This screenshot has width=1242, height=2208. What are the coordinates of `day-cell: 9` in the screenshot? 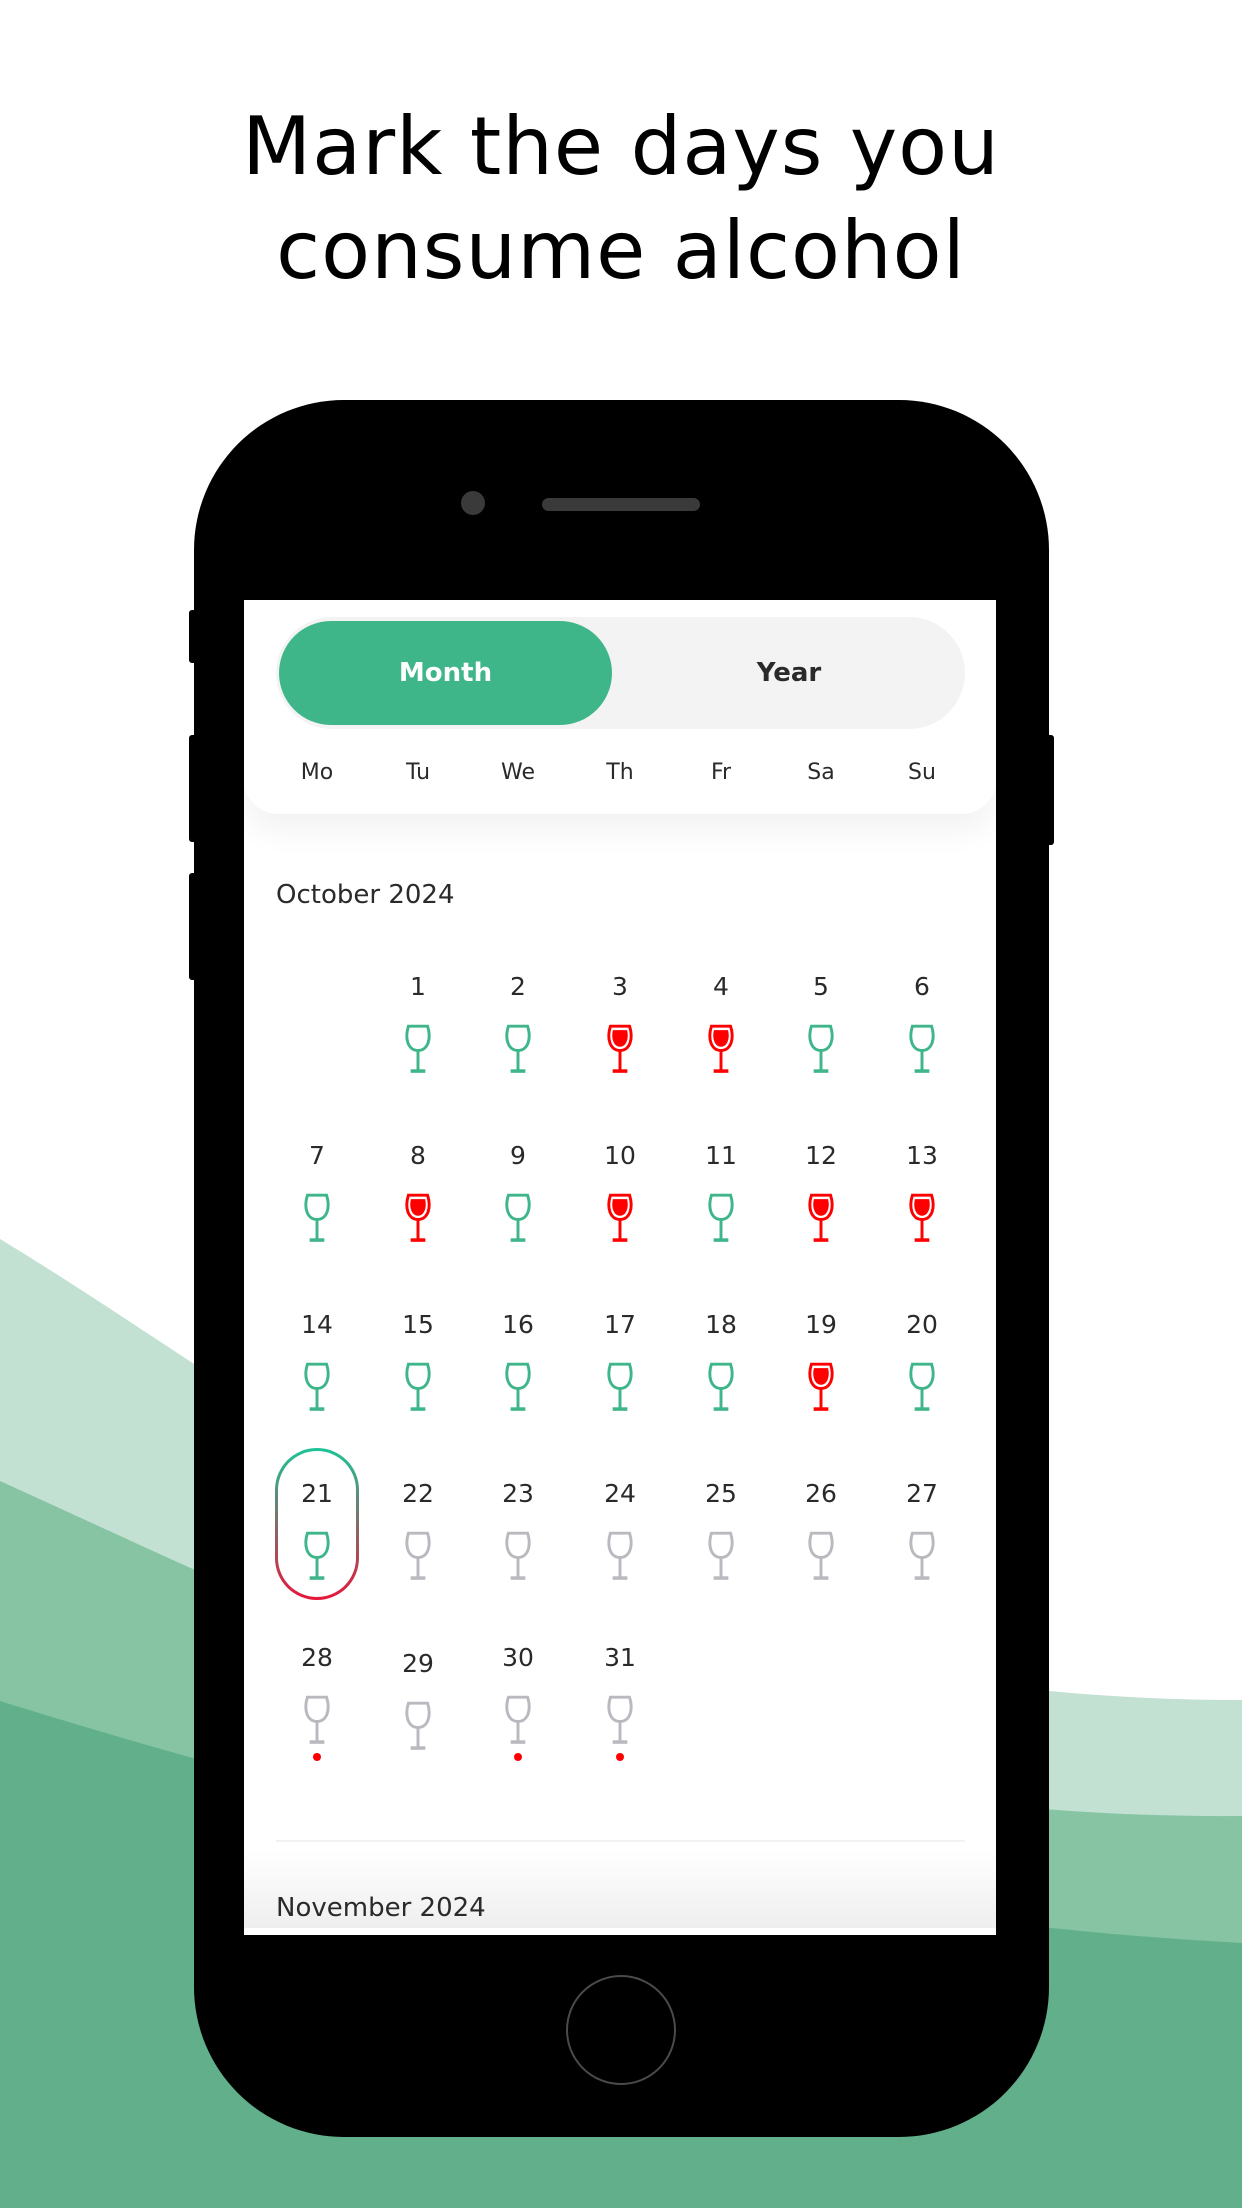 It's located at (518, 1191).